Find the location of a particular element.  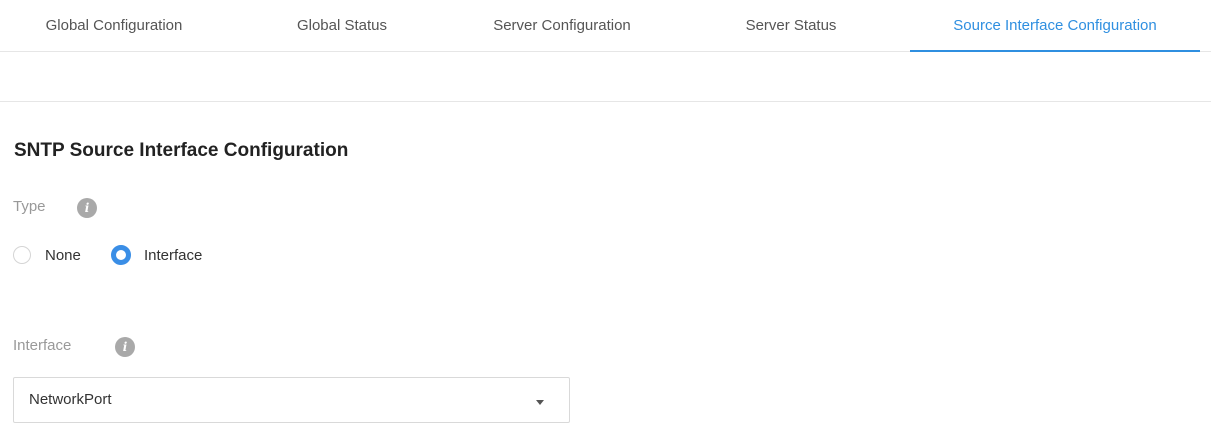

radio-none: None is located at coordinates (47, 255).